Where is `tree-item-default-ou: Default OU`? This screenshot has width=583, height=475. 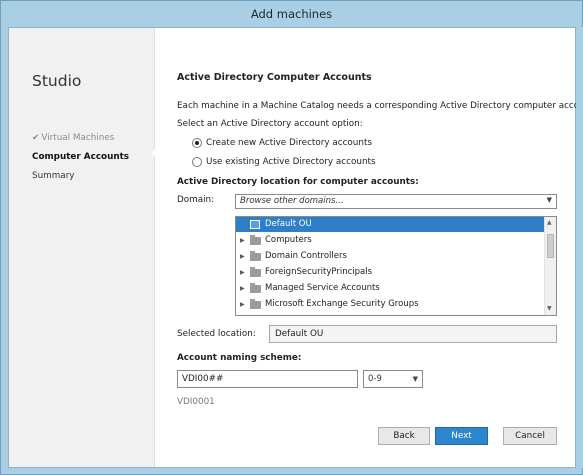 tree-item-default-ou: Default OU is located at coordinates (390, 224).